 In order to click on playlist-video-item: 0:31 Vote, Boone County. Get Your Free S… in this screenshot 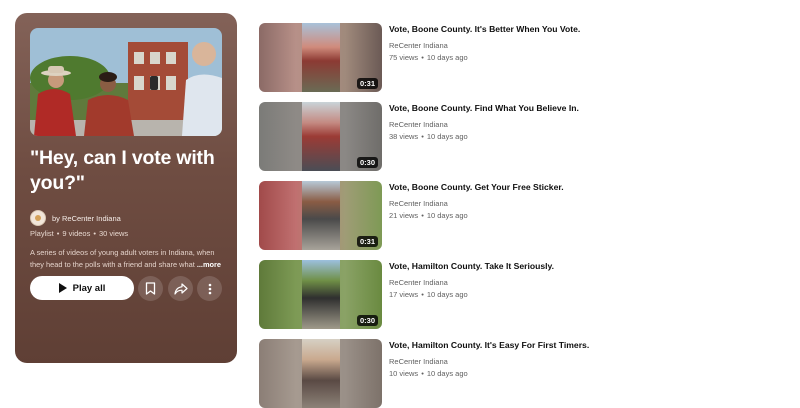, I will do `click(519, 215)`.